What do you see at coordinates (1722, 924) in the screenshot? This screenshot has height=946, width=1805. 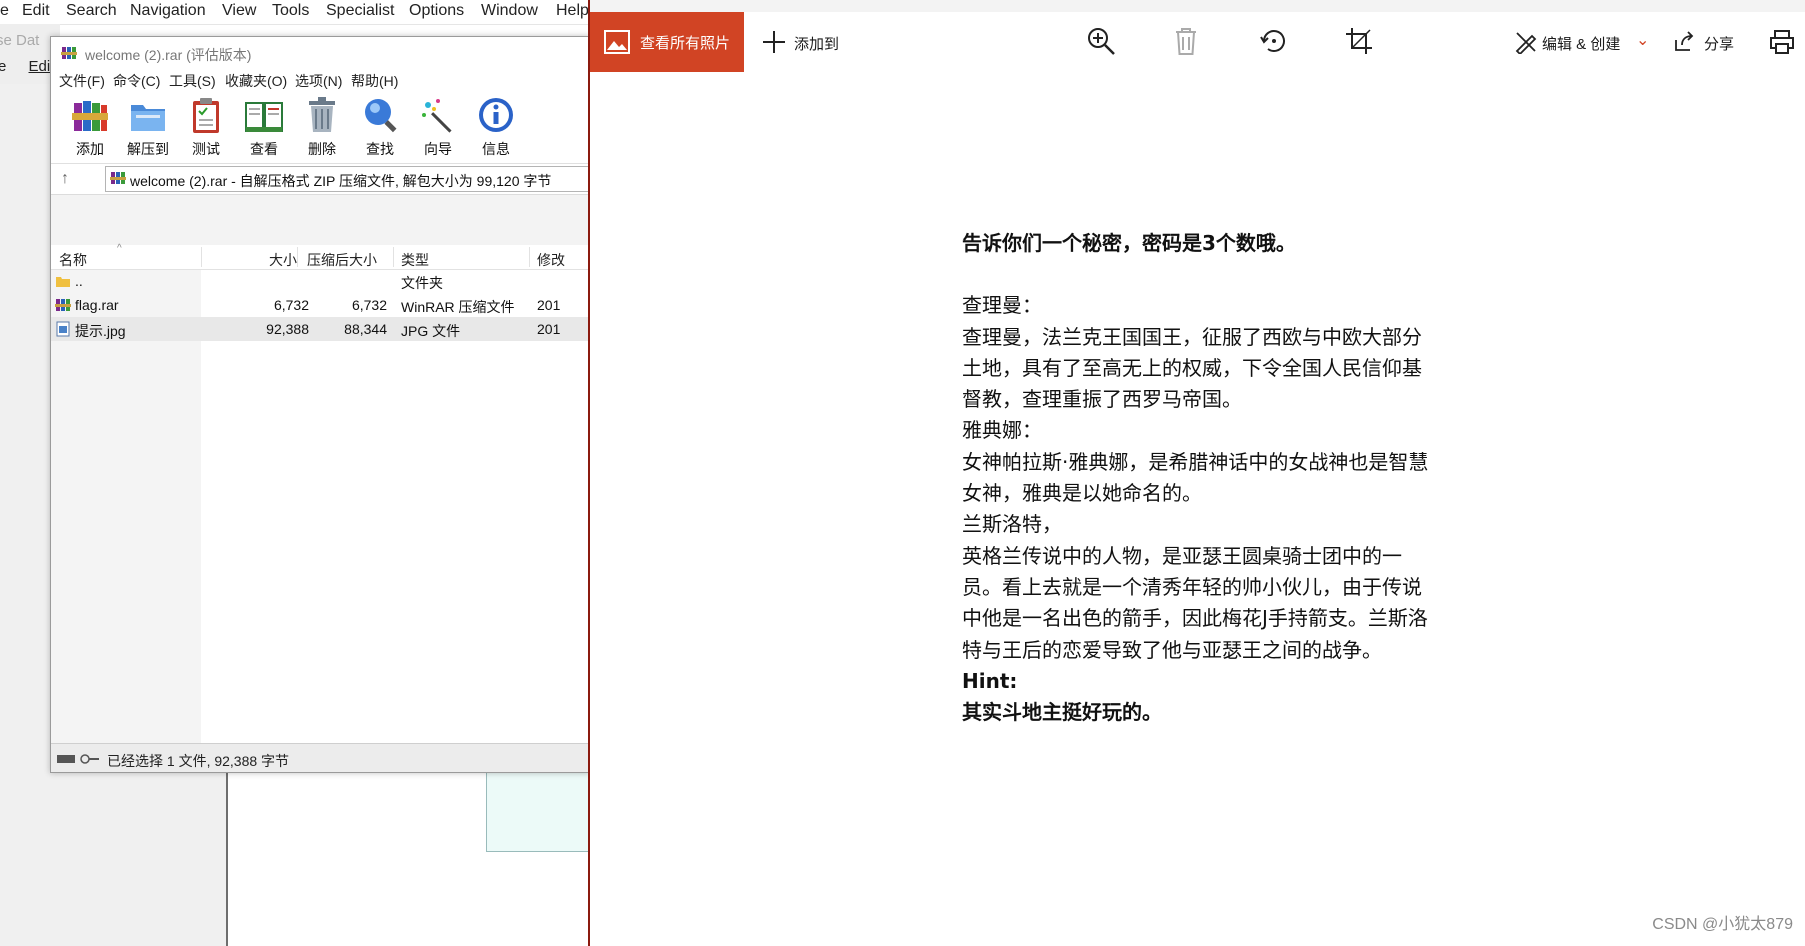 I see `csdn-watermark: CSDN @小犹太879` at bounding box center [1722, 924].